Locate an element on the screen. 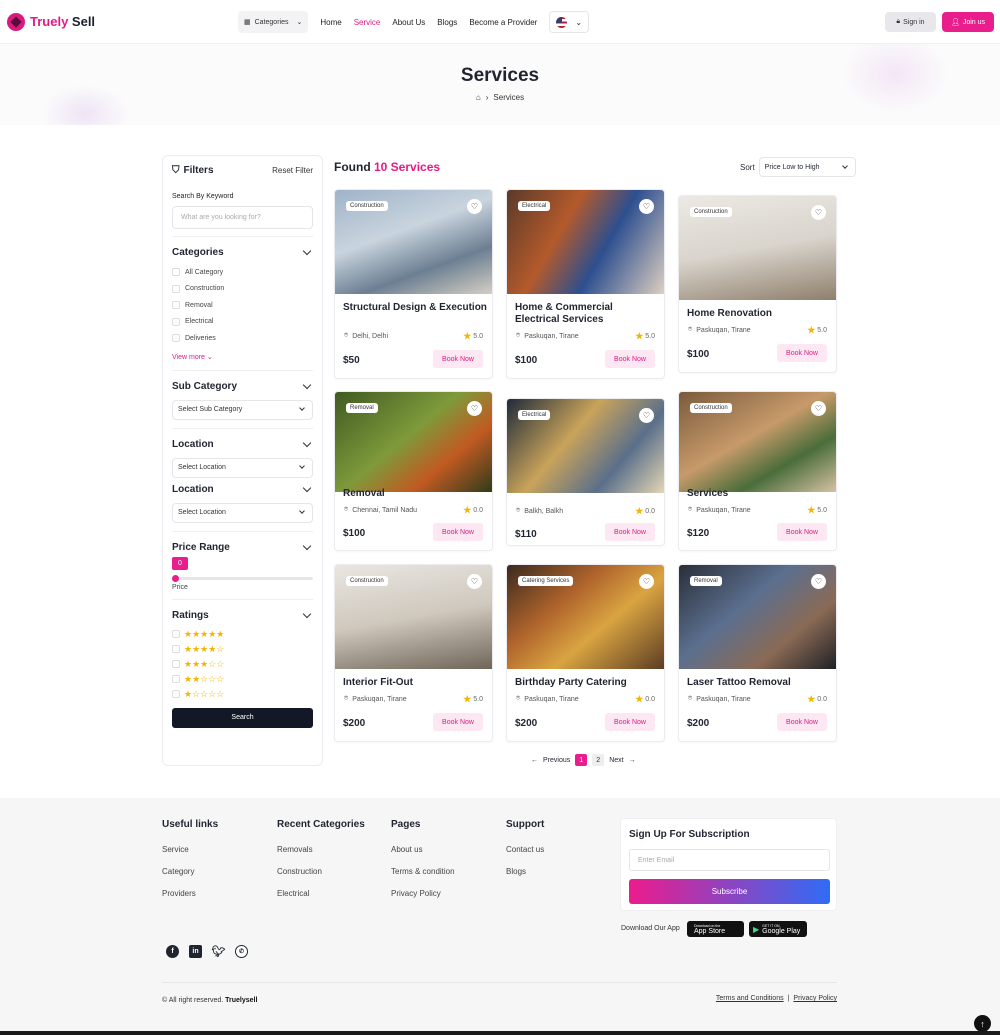  service-title: Interior Fit-Out is located at coordinates (415, 683).